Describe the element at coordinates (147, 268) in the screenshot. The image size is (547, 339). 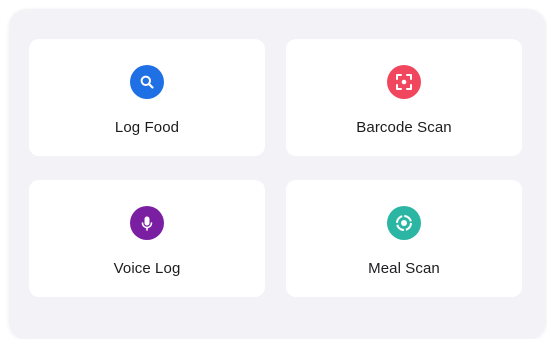
I see `voice-log-label: Voice Log` at that location.